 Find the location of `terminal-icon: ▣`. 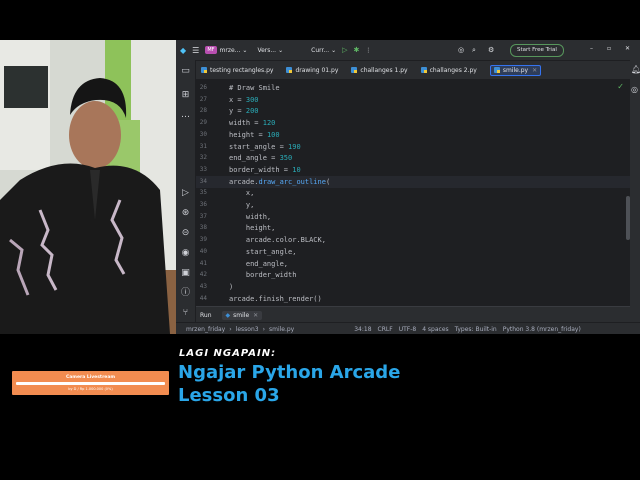

terminal-icon: ▣ is located at coordinates (185, 273).